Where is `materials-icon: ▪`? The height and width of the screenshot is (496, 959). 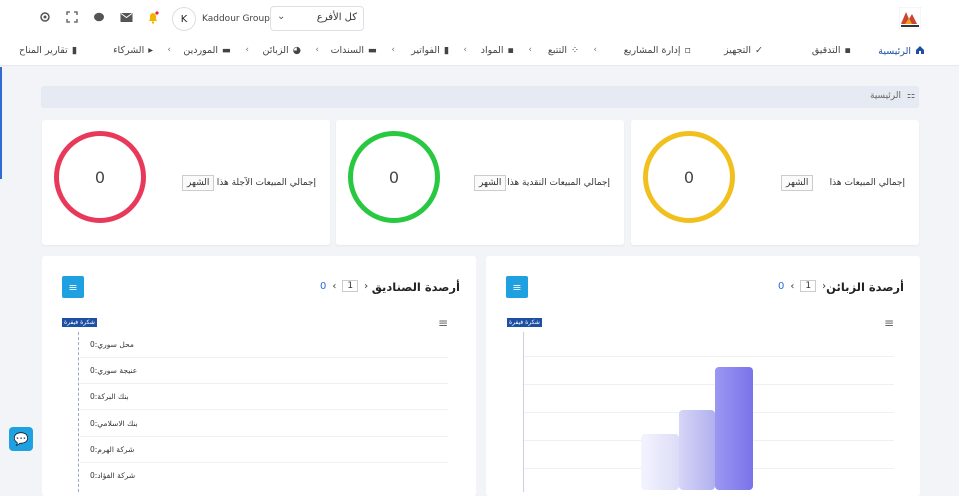
materials-icon: ▪ is located at coordinates (510, 50).